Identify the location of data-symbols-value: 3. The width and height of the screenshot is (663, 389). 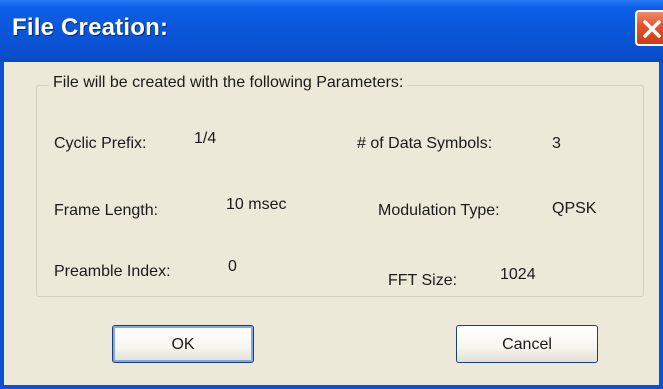
(556, 143).